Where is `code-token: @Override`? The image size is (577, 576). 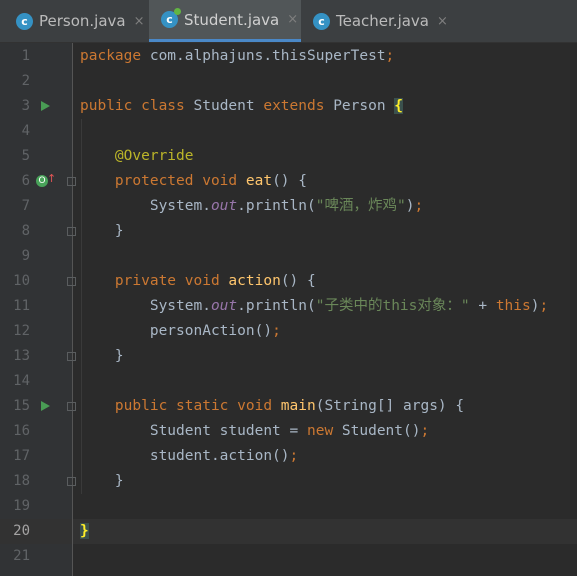
code-token: @Override is located at coordinates (154, 156).